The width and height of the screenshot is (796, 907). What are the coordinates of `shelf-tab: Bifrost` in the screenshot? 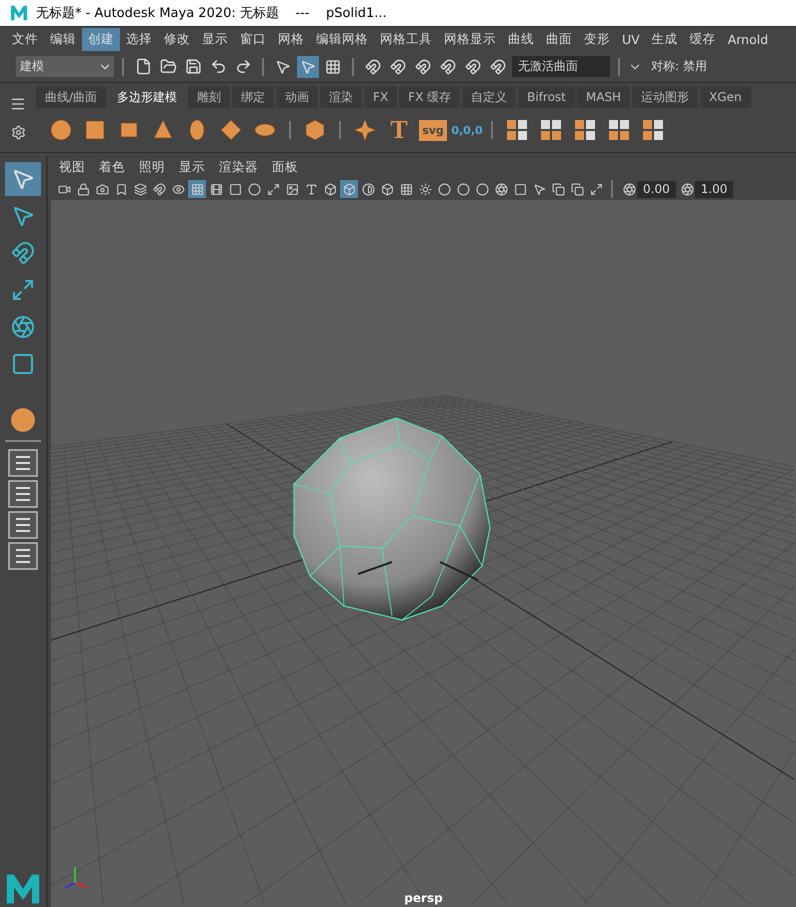 It's located at (546, 97).